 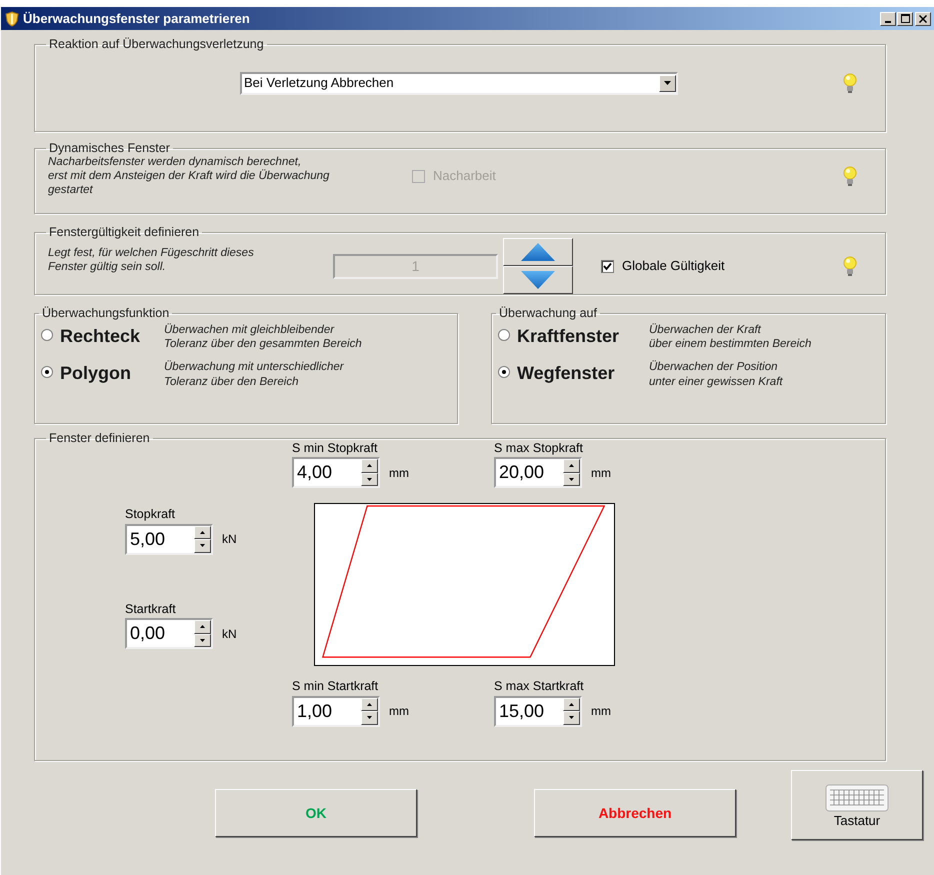 What do you see at coordinates (112, 374) in the screenshot?
I see `radio-label: Polygon` at bounding box center [112, 374].